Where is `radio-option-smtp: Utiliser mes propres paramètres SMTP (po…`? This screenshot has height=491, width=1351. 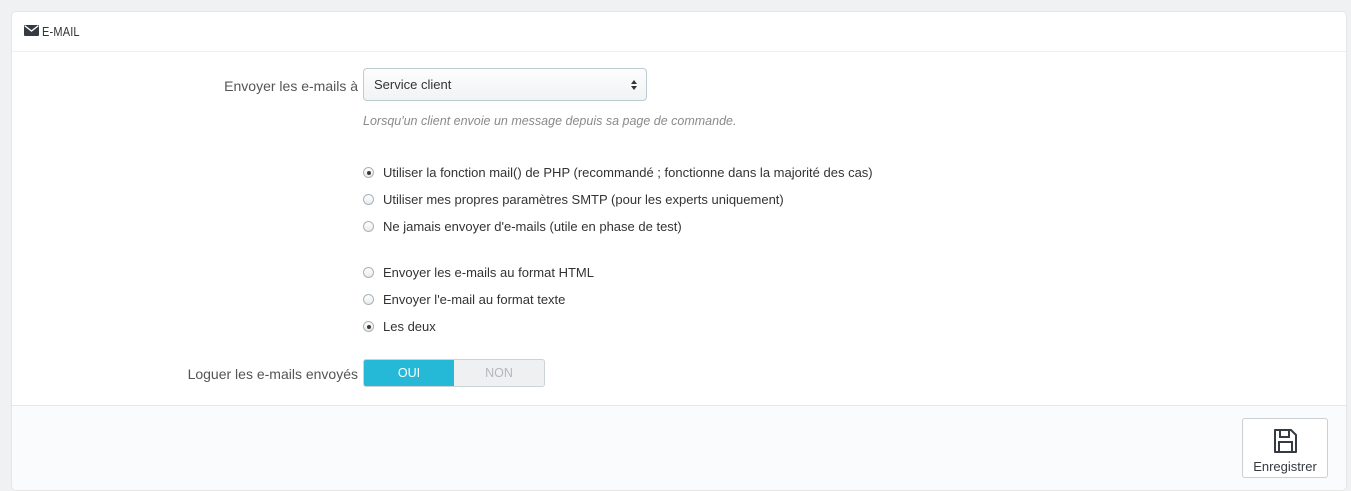
radio-option-smtp: Utiliser mes propres paramètres SMTP (po… is located at coordinates (573, 199).